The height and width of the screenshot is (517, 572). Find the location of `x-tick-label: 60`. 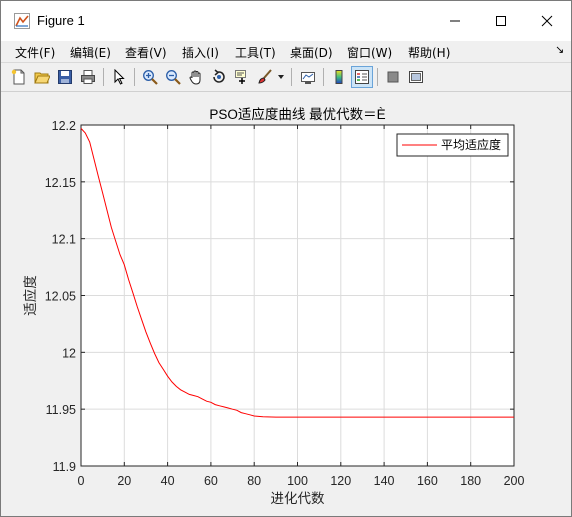

x-tick-label: 60 is located at coordinates (211, 481).